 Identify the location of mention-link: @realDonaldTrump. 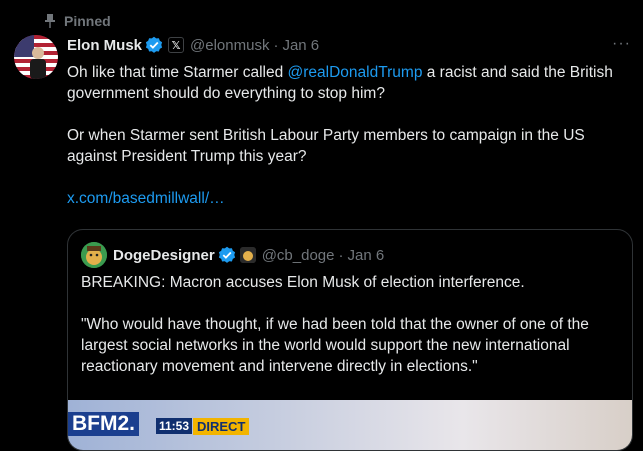
(355, 72).